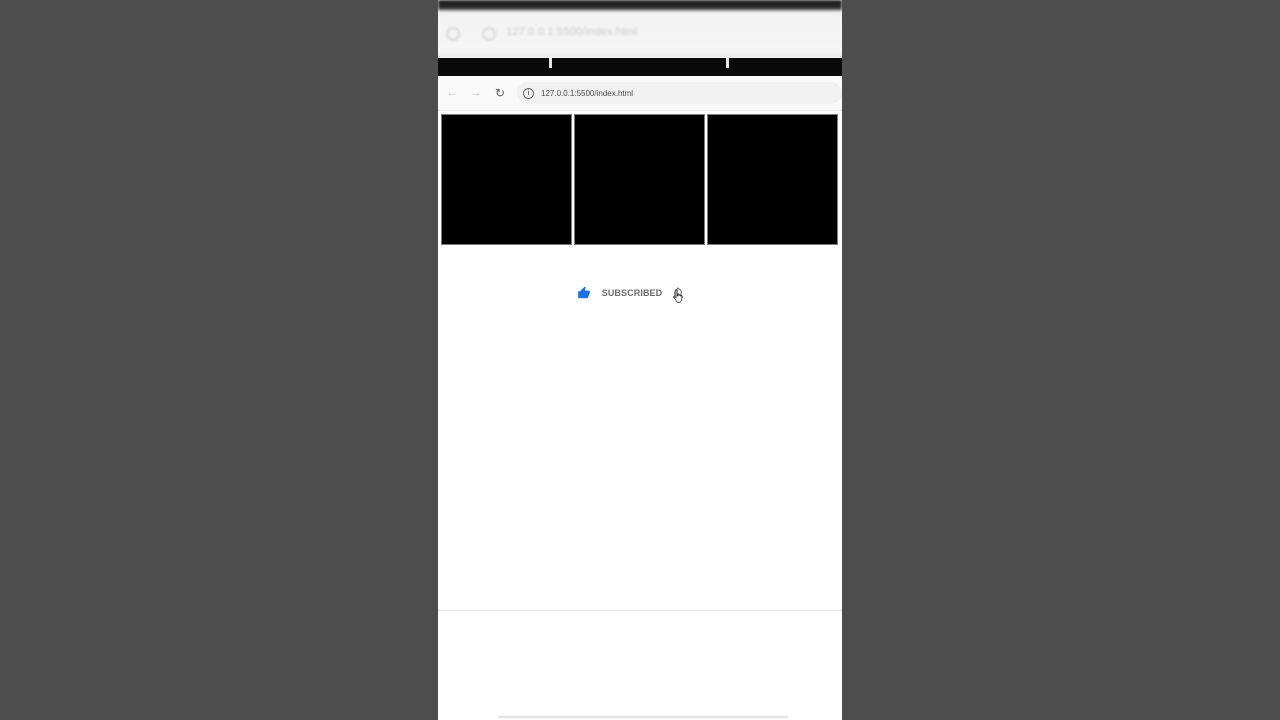 The width and height of the screenshot is (1280, 720). I want to click on like-button, so click(584, 293).